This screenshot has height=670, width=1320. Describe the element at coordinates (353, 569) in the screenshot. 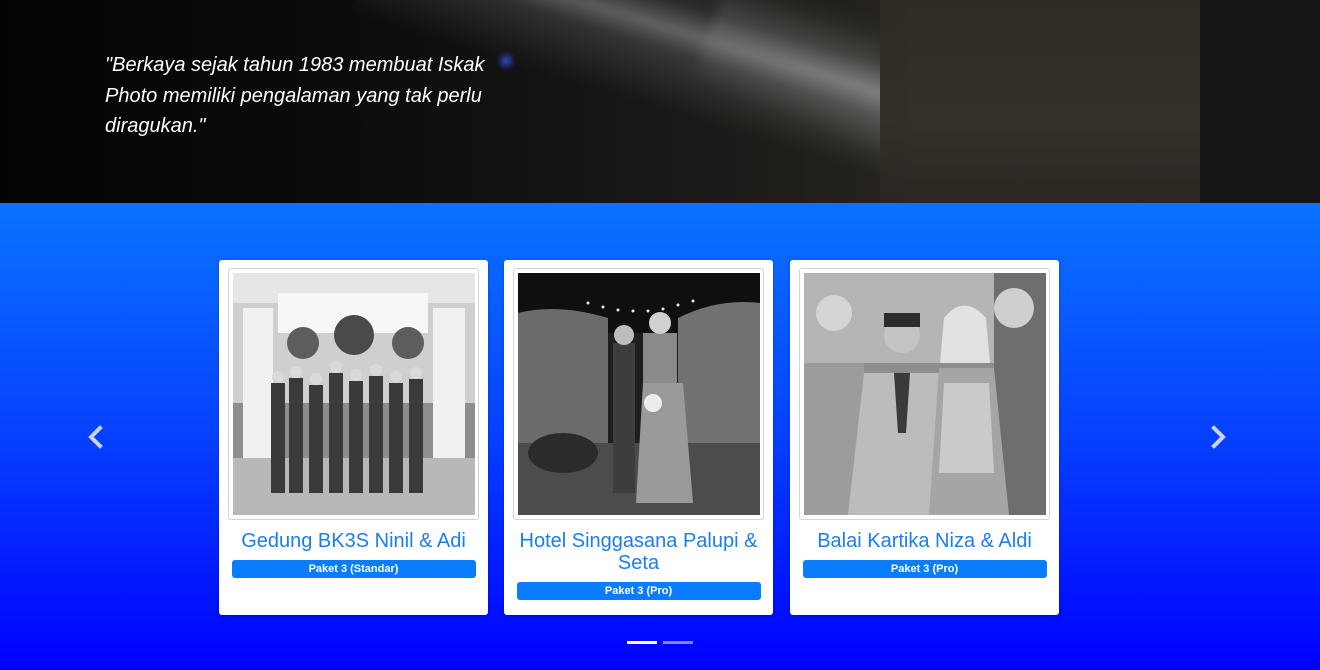

I see `package-badge: Paket 3 (Standar)` at that location.